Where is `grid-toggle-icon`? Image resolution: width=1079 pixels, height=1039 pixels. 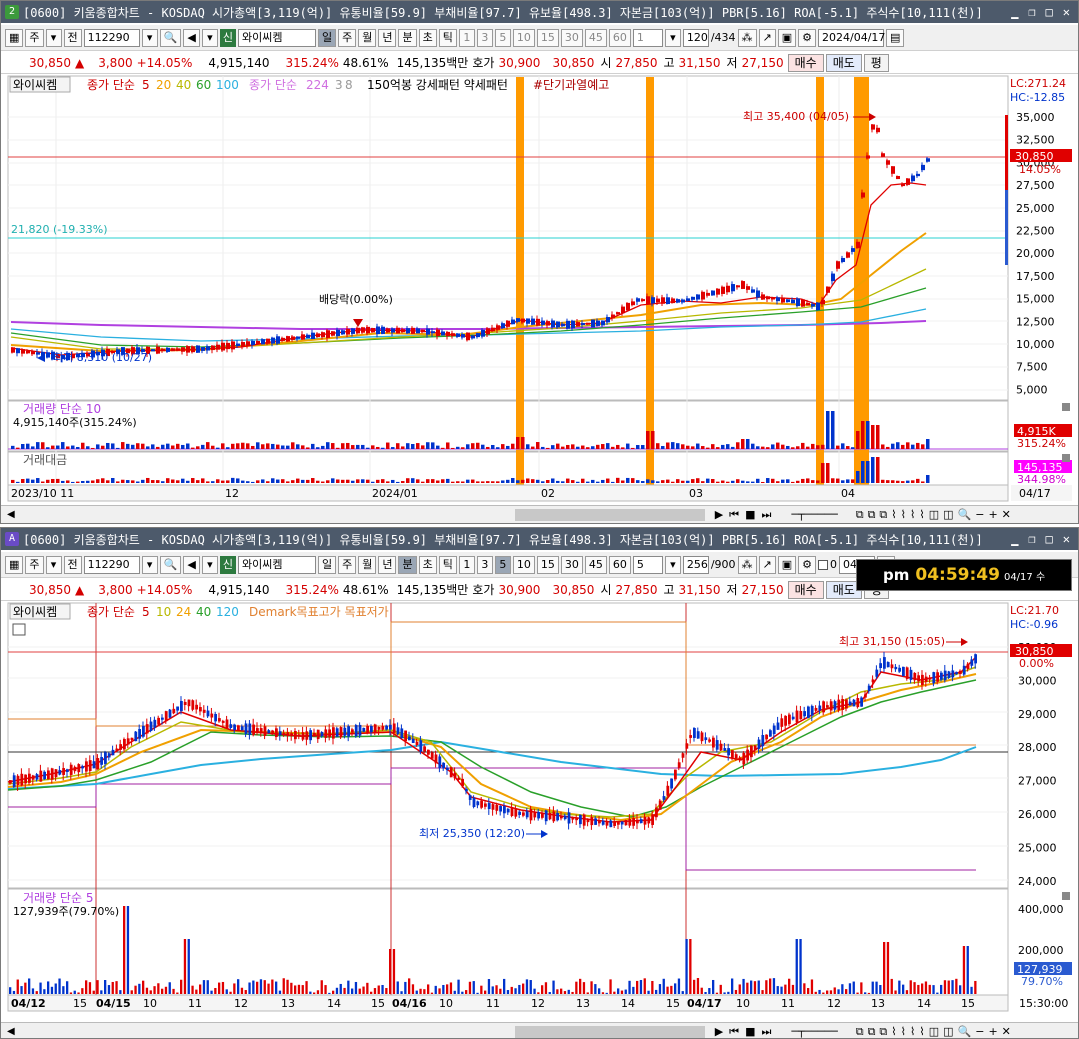
grid-toggle-icon is located at coordinates (19, 629).